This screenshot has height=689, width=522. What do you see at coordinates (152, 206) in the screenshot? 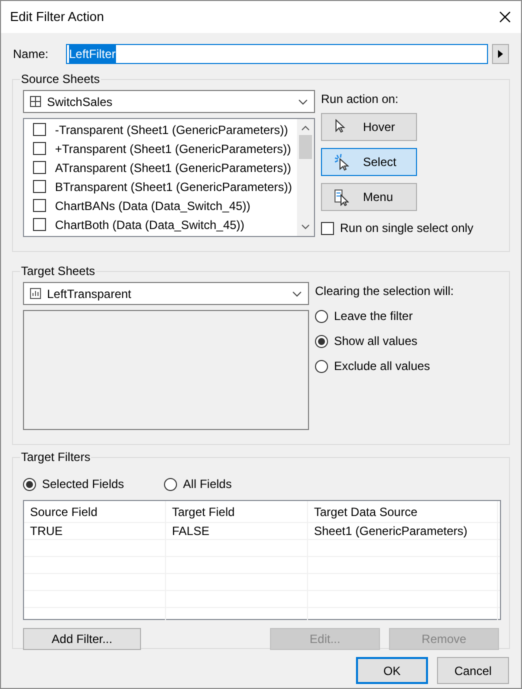
I see `sheet-label: ChartBANs (Data (Data_Switch_45))` at bounding box center [152, 206].